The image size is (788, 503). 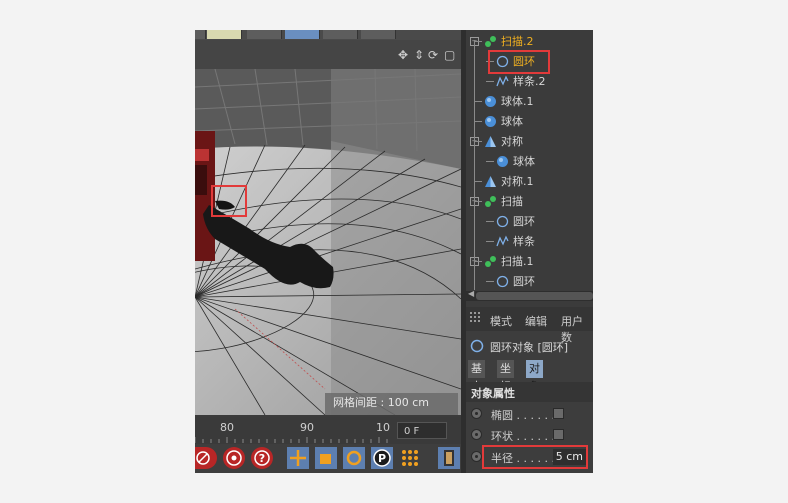 I want to click on grid-spacing-label: 网格间距 : 100 cm, so click(x=381, y=402).